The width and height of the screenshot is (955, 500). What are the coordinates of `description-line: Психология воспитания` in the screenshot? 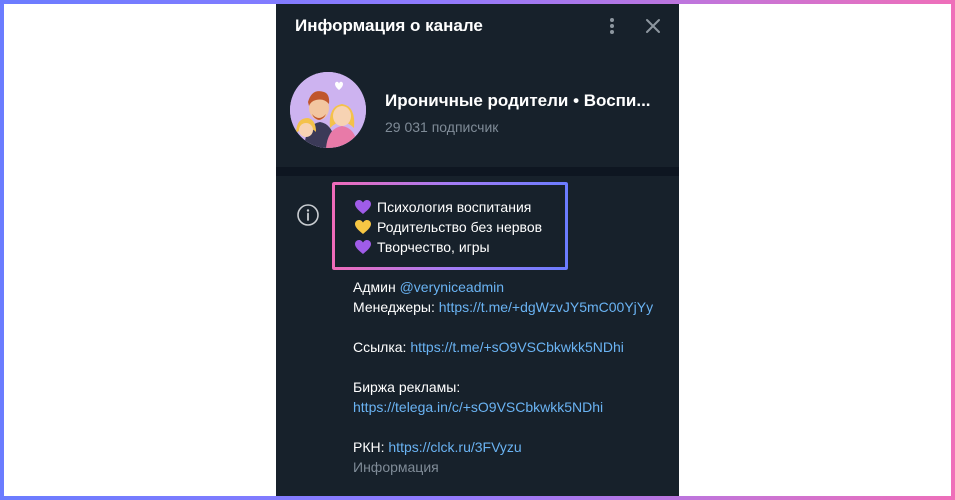 It's located at (448, 207).